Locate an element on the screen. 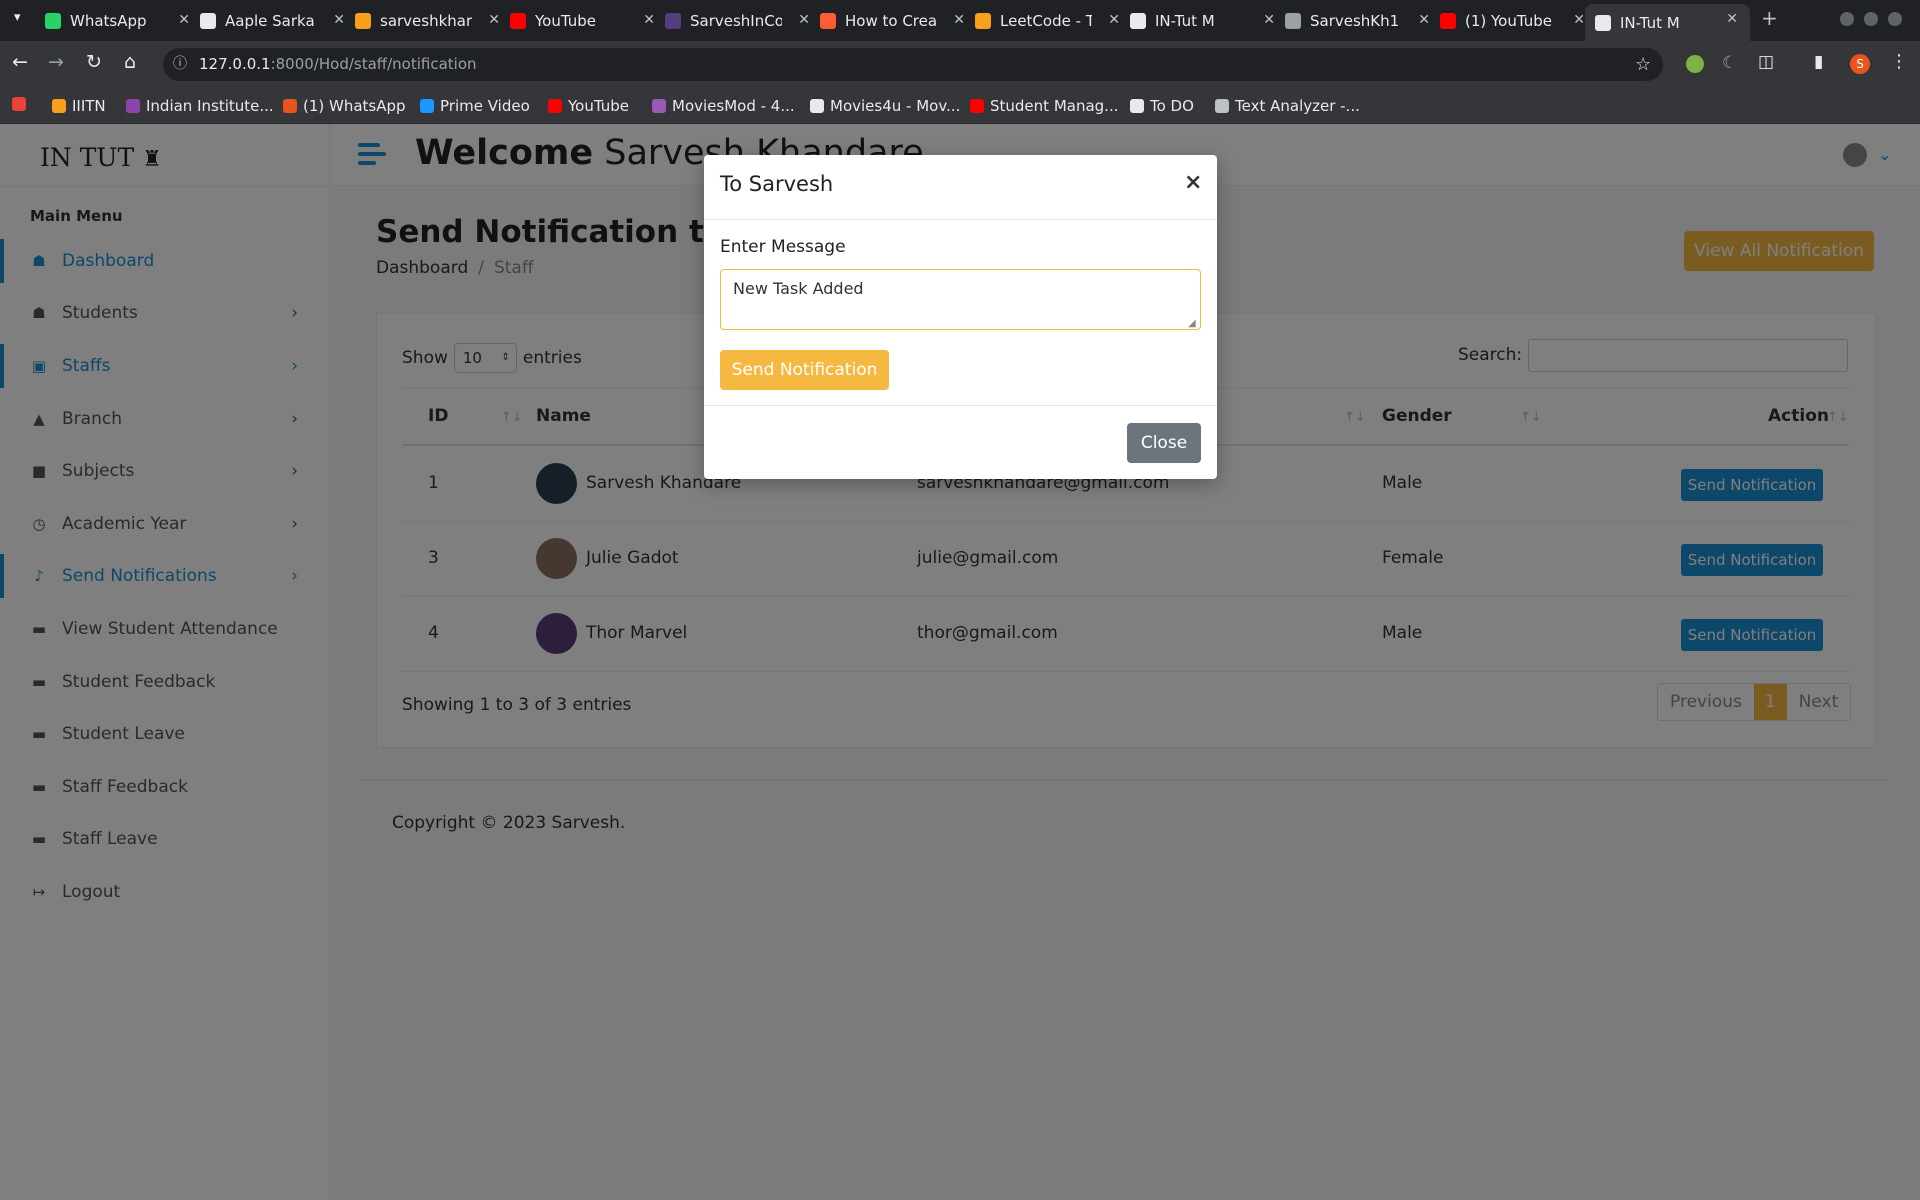 The width and height of the screenshot is (1920, 1200). tab-search-icon: ▾ is located at coordinates (17, 17).